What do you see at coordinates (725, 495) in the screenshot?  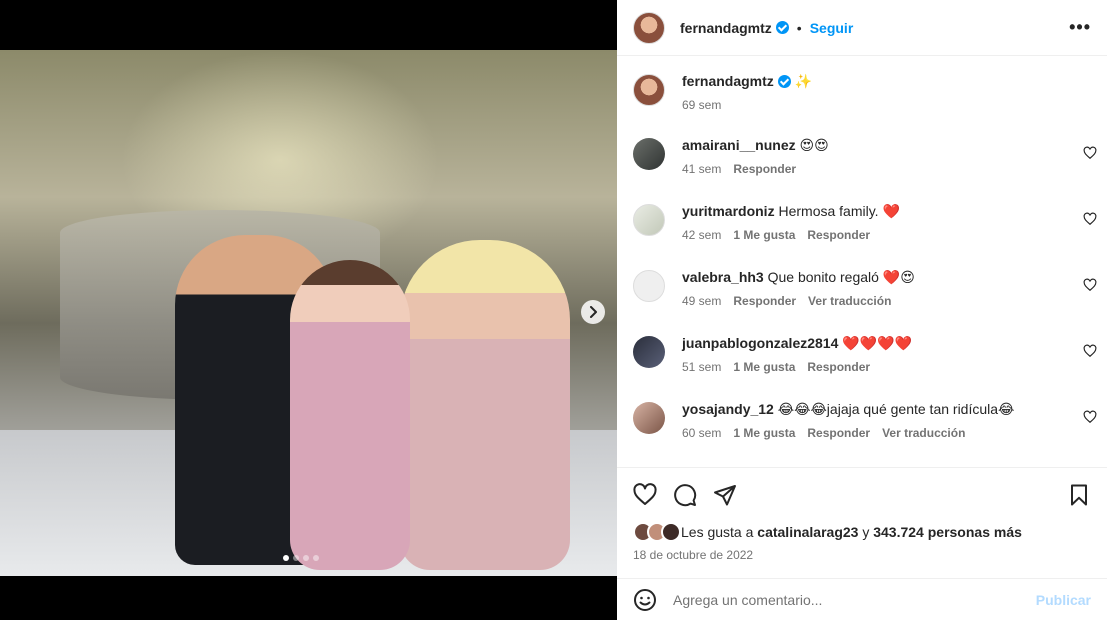 I see `share-icon` at bounding box center [725, 495].